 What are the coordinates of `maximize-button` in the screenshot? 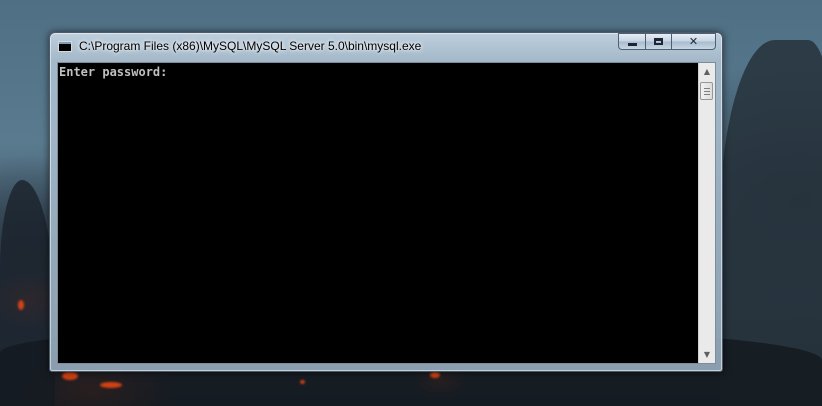 It's located at (658, 41).